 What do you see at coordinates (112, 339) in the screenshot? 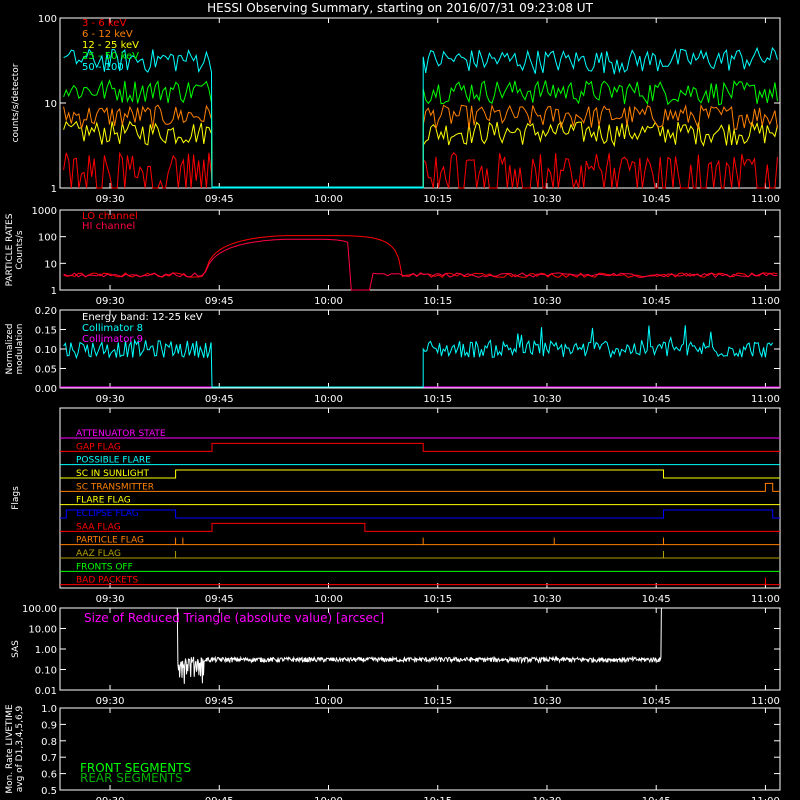
I see `legend-entry: Collimator 9` at bounding box center [112, 339].